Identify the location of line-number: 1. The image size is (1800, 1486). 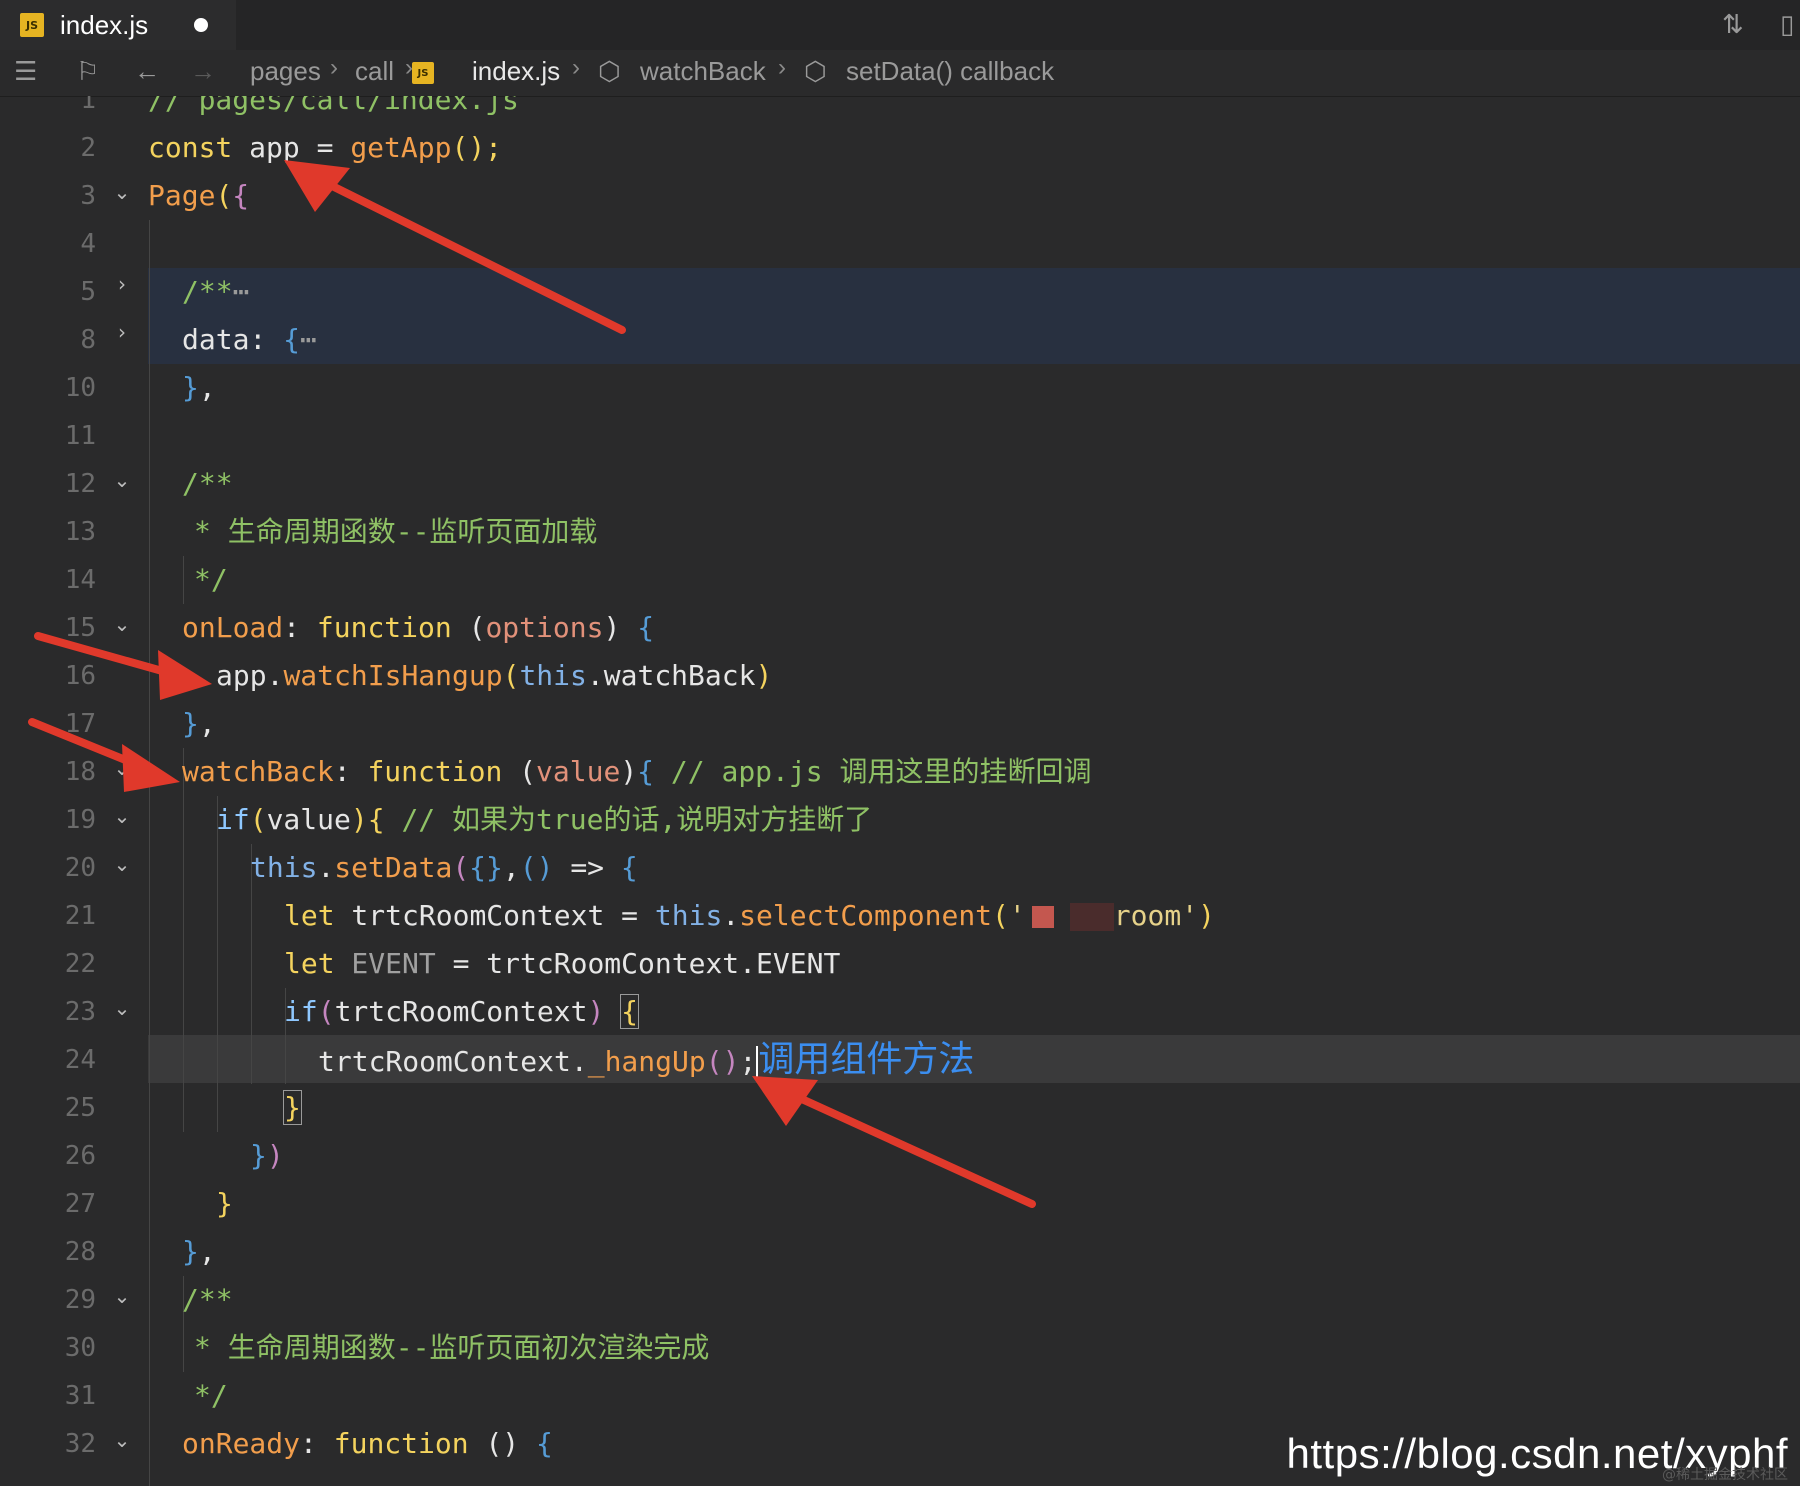
(88, 105).